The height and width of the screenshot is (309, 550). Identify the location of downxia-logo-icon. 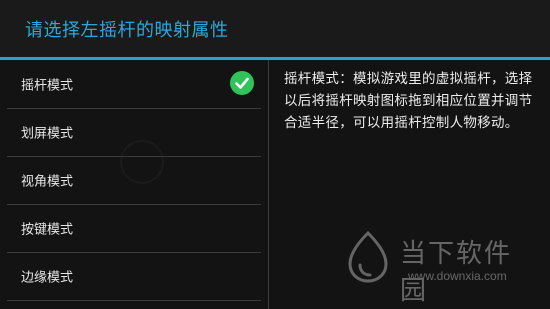
(368, 257).